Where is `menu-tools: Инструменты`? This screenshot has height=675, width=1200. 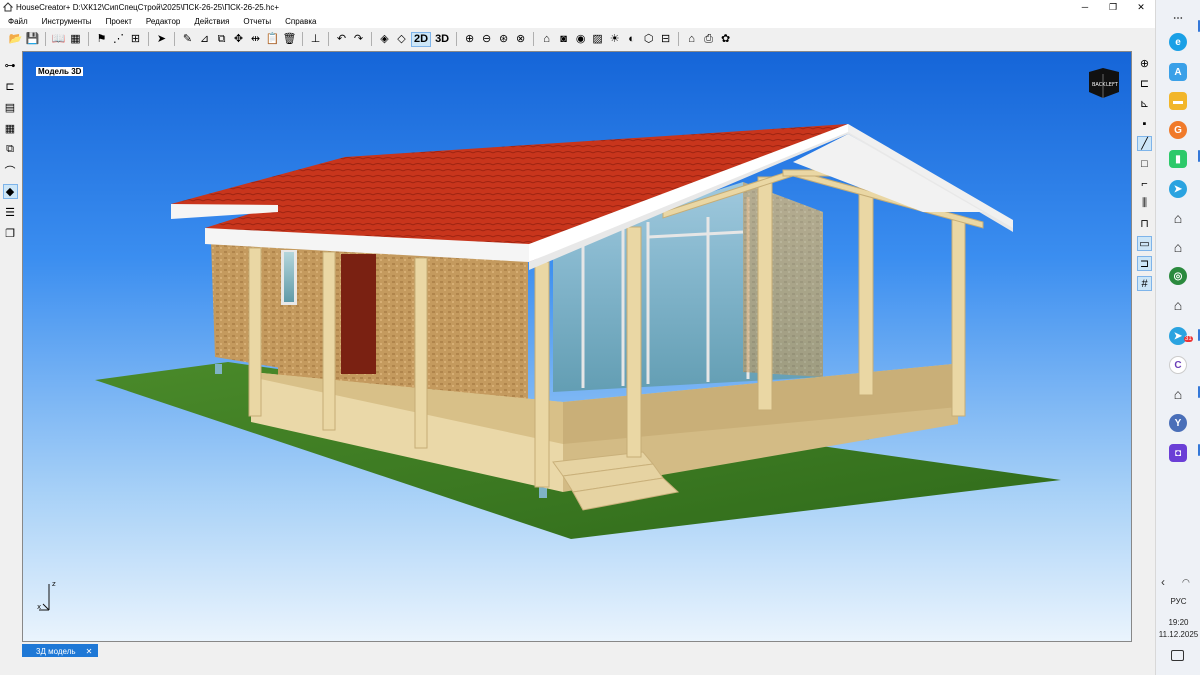
menu-tools: Инструменты is located at coordinates (67, 21).